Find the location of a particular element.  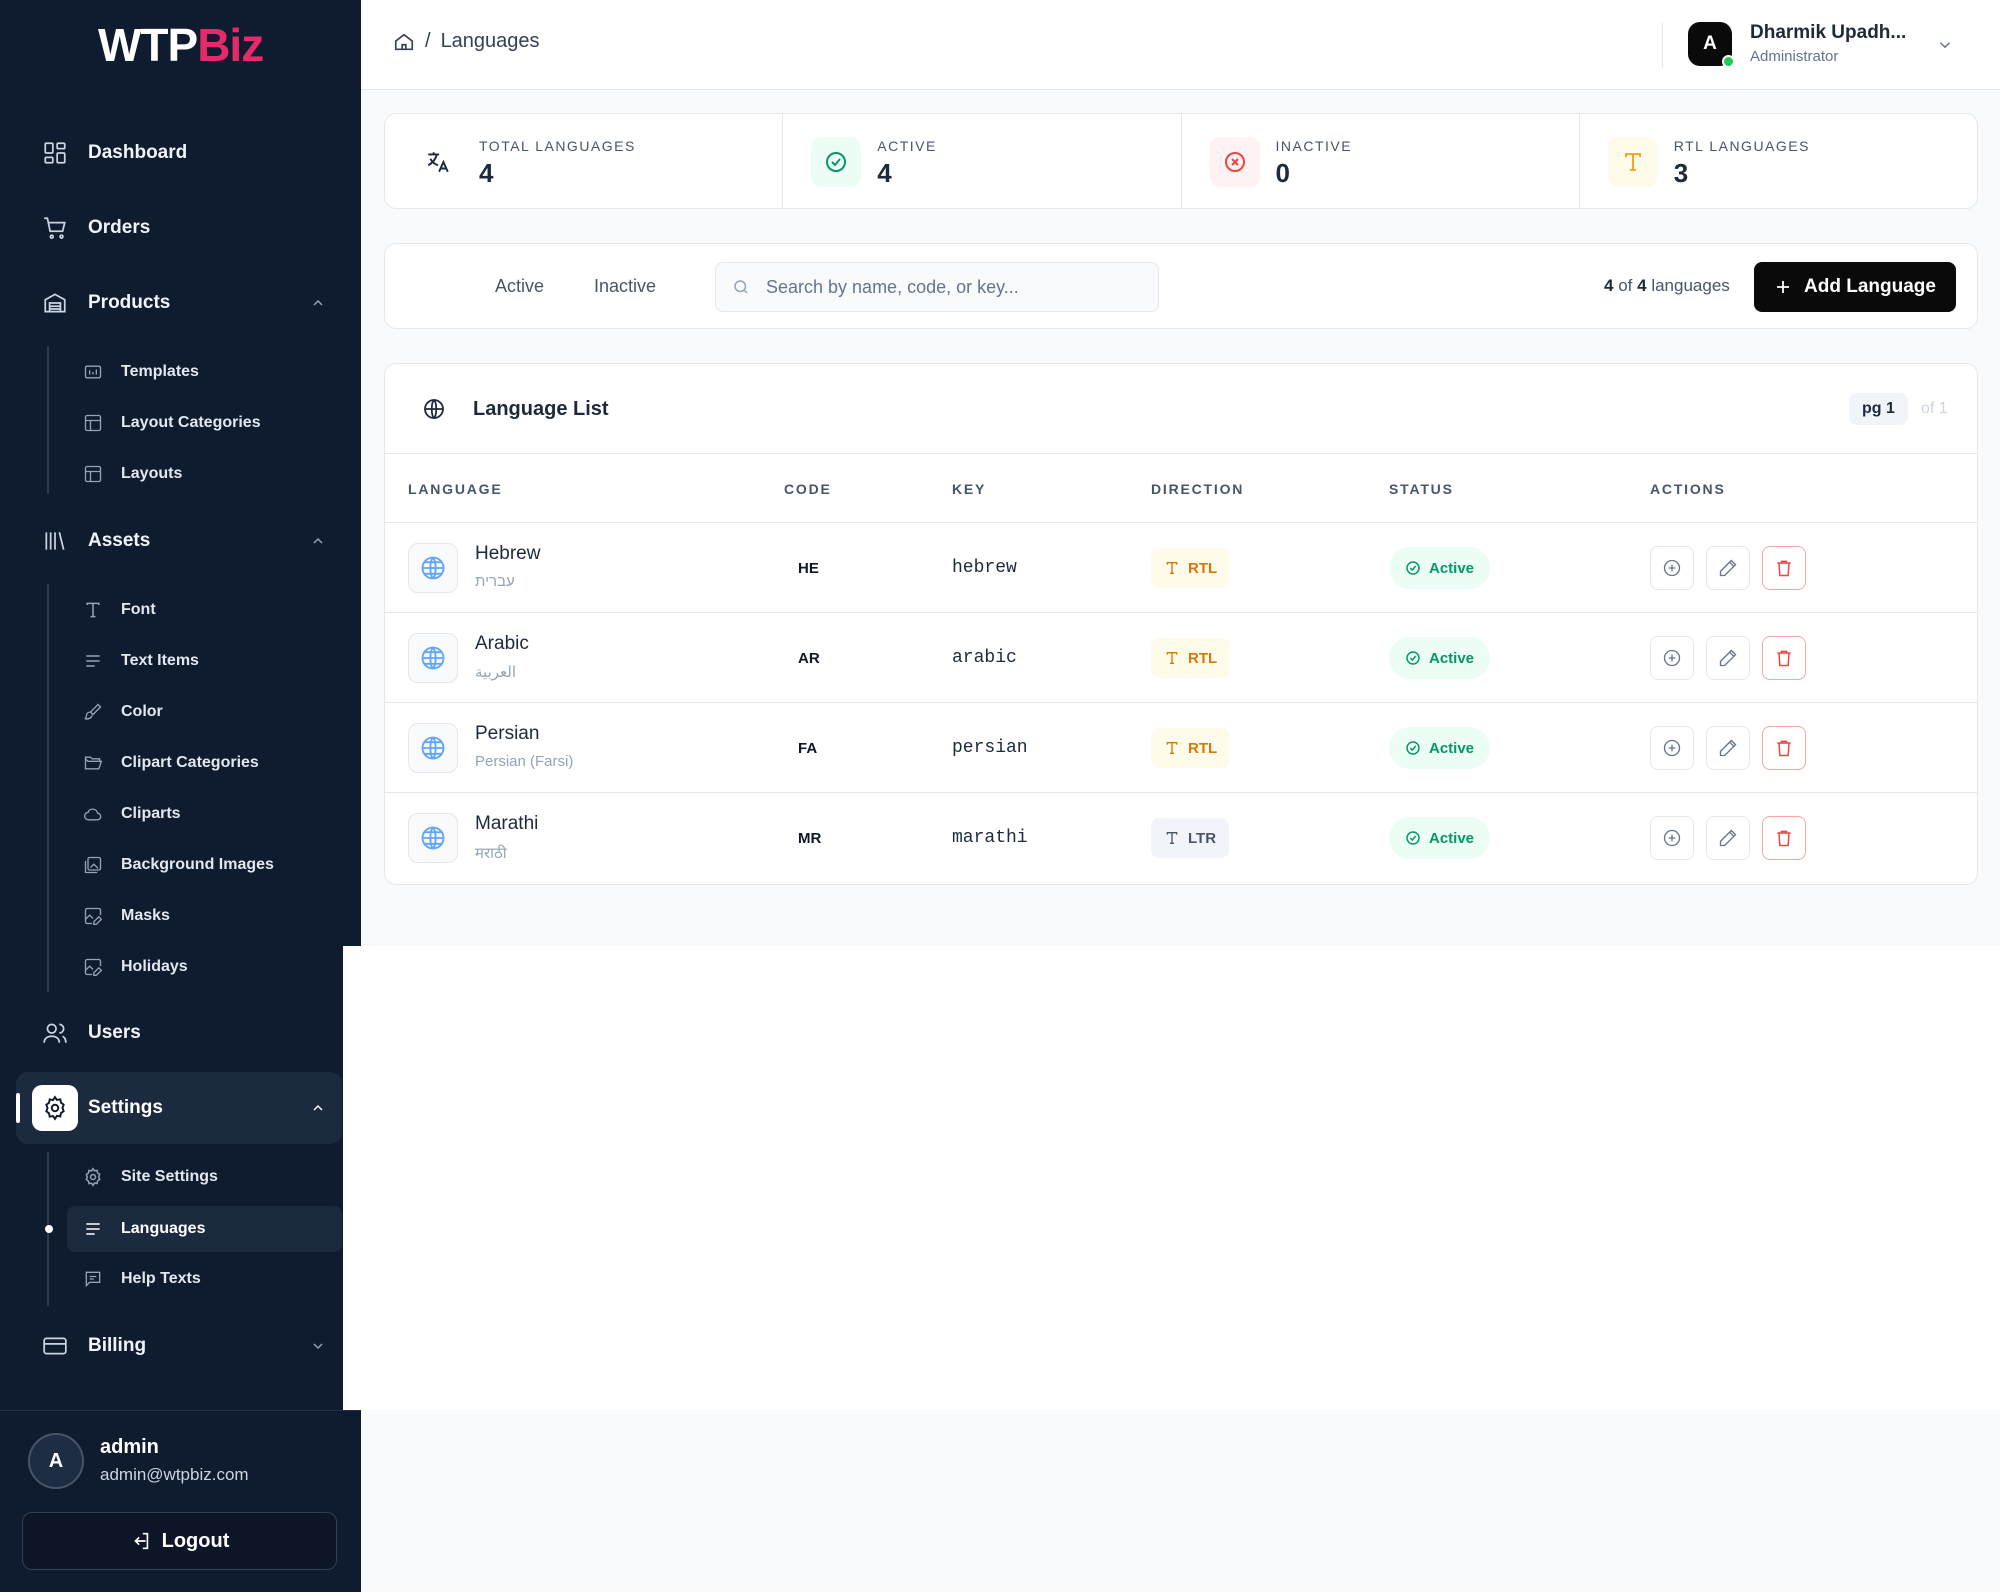

subnav-text-items: Text Items is located at coordinates (204, 661).